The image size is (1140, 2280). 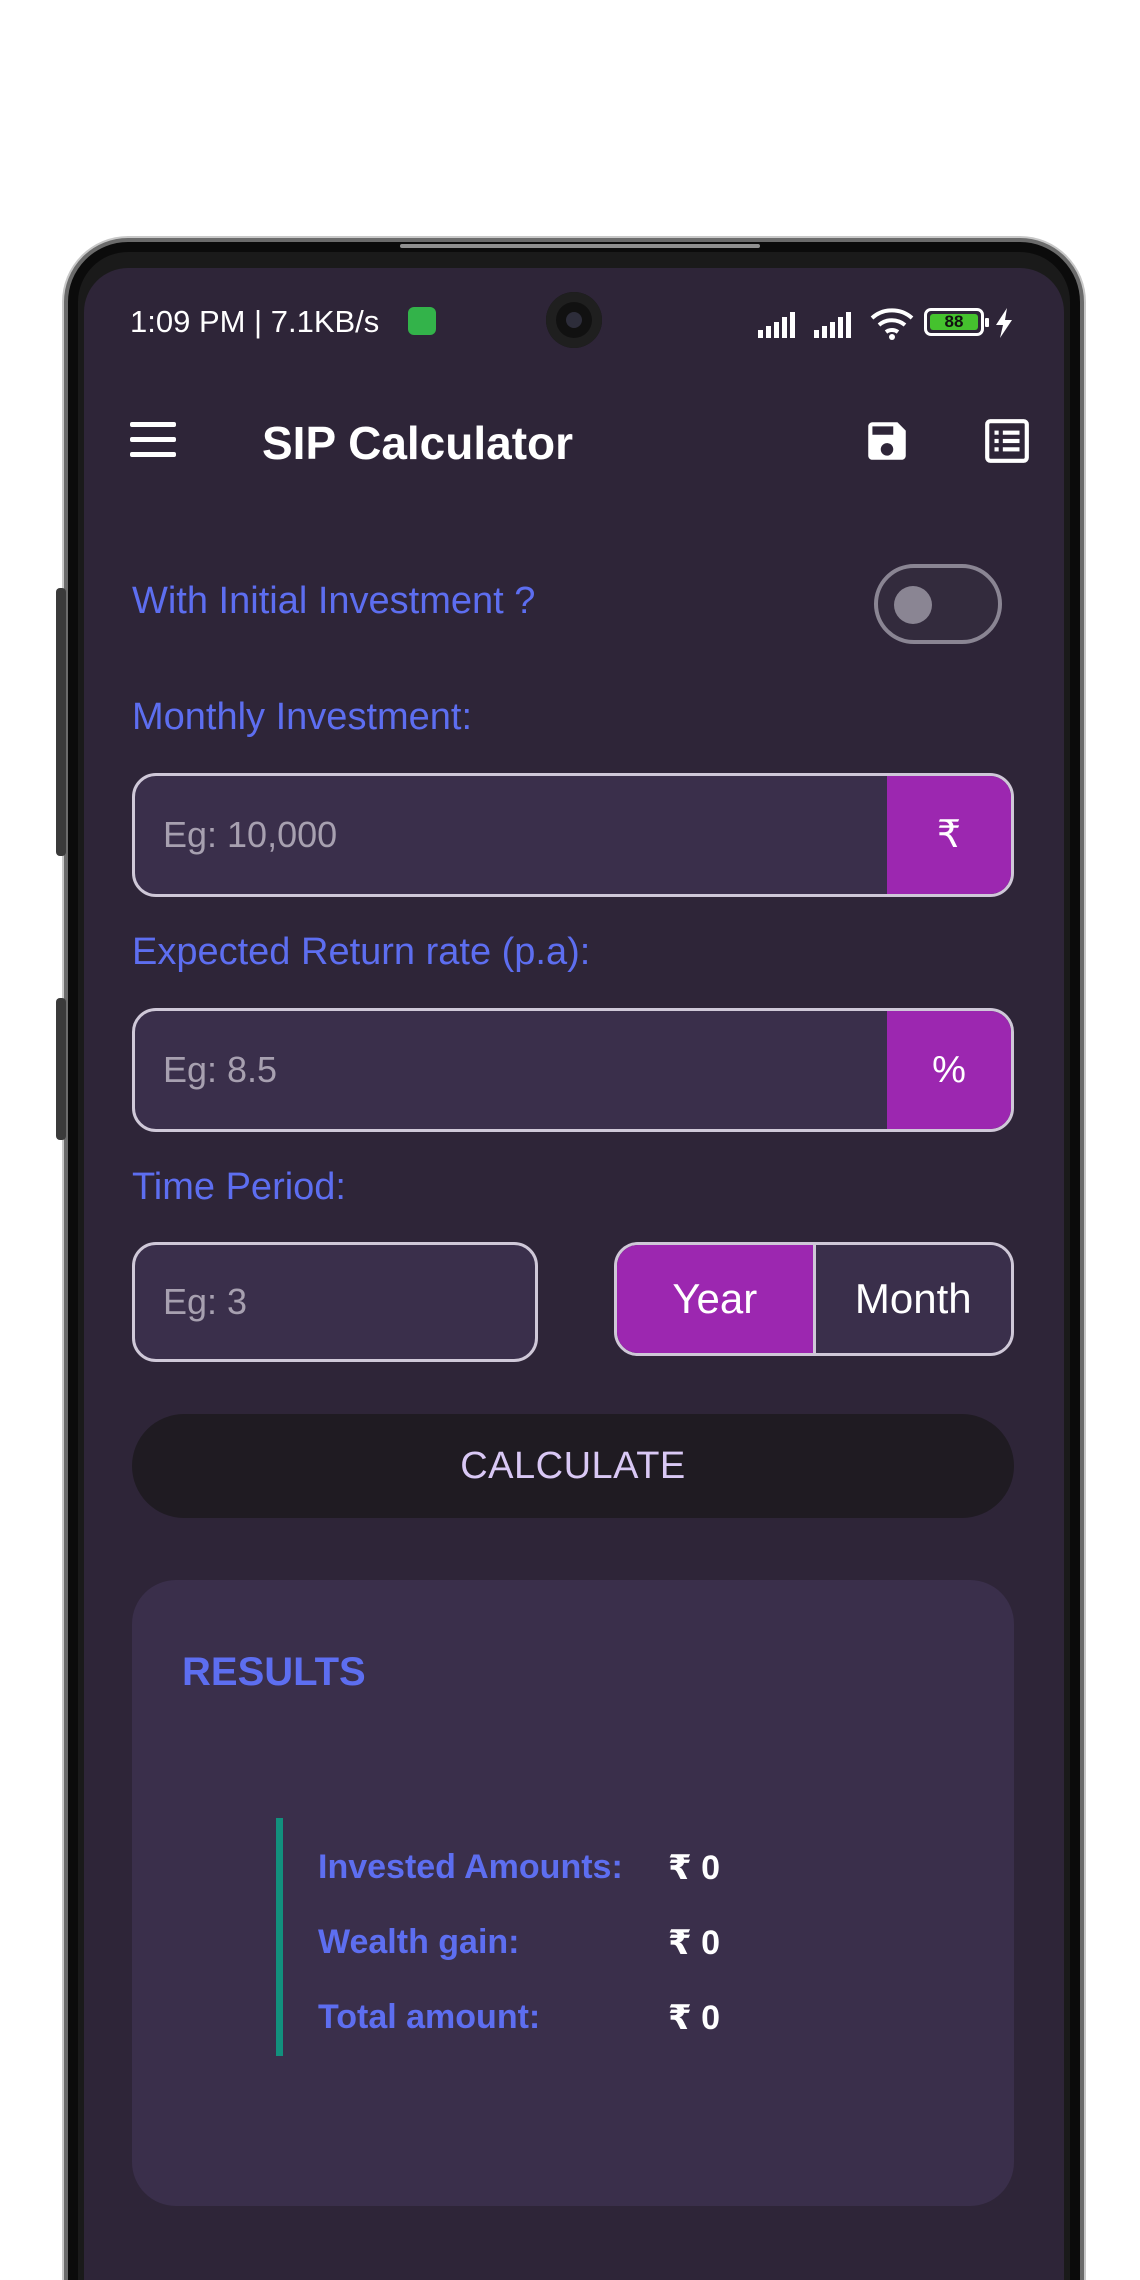 What do you see at coordinates (279, 1937) in the screenshot?
I see `results-accent-bar` at bounding box center [279, 1937].